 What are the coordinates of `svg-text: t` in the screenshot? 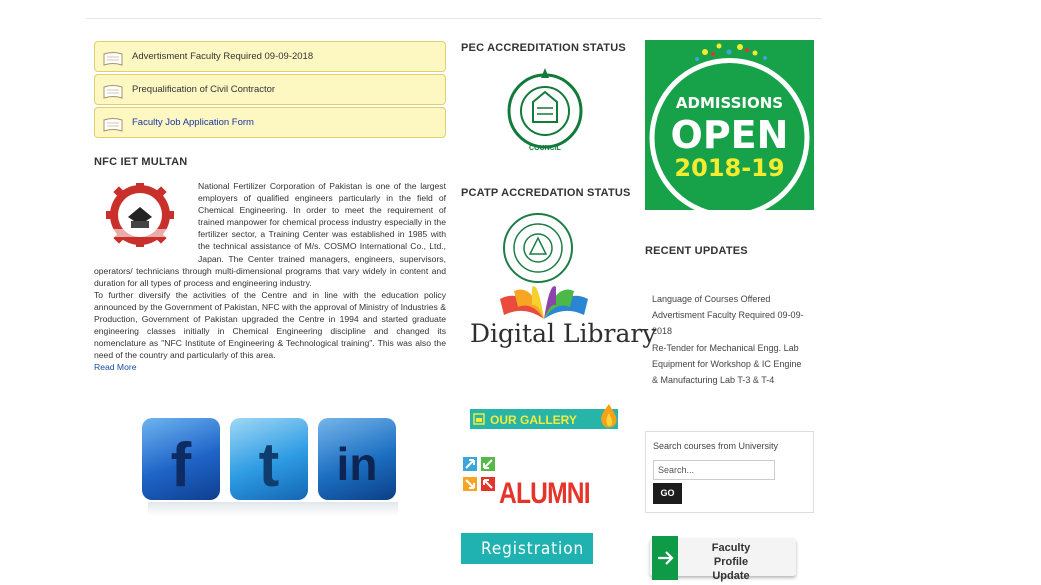 It's located at (269, 465).